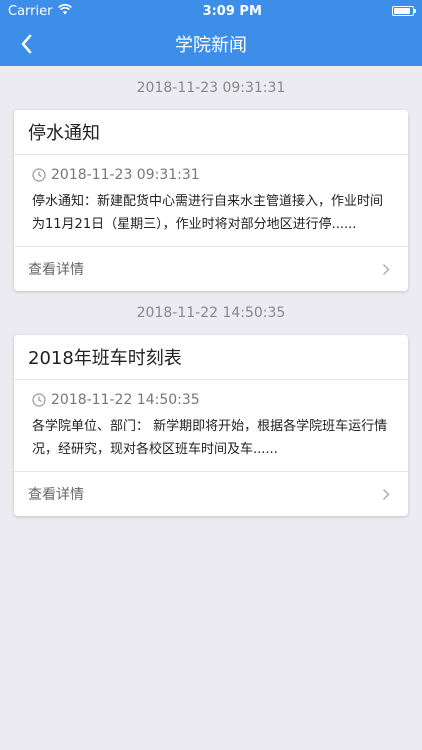 Image resolution: width=422 pixels, height=750 pixels. What do you see at coordinates (30, 11) in the screenshot?
I see `carrier-label: Carrier` at bounding box center [30, 11].